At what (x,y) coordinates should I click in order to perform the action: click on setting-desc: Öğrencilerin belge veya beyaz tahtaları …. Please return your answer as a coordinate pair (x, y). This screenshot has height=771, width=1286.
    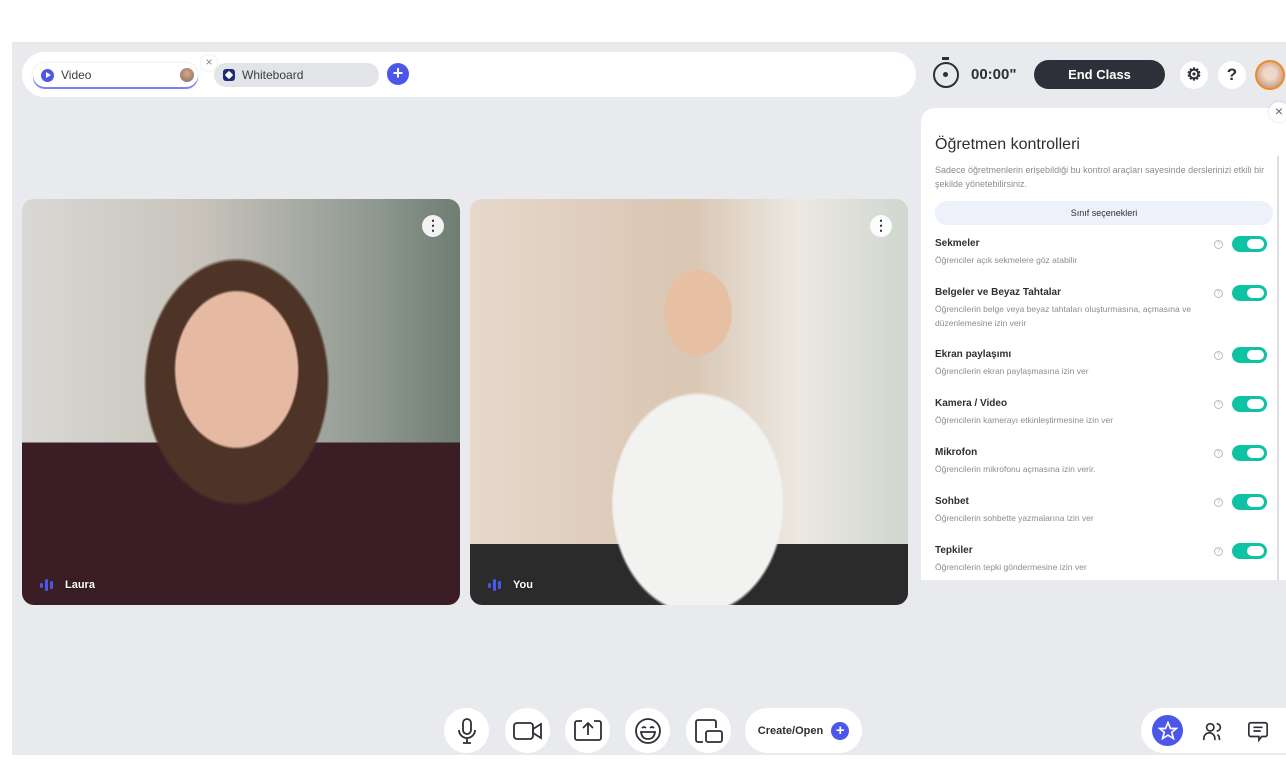
    Looking at the image, I should click on (1063, 316).